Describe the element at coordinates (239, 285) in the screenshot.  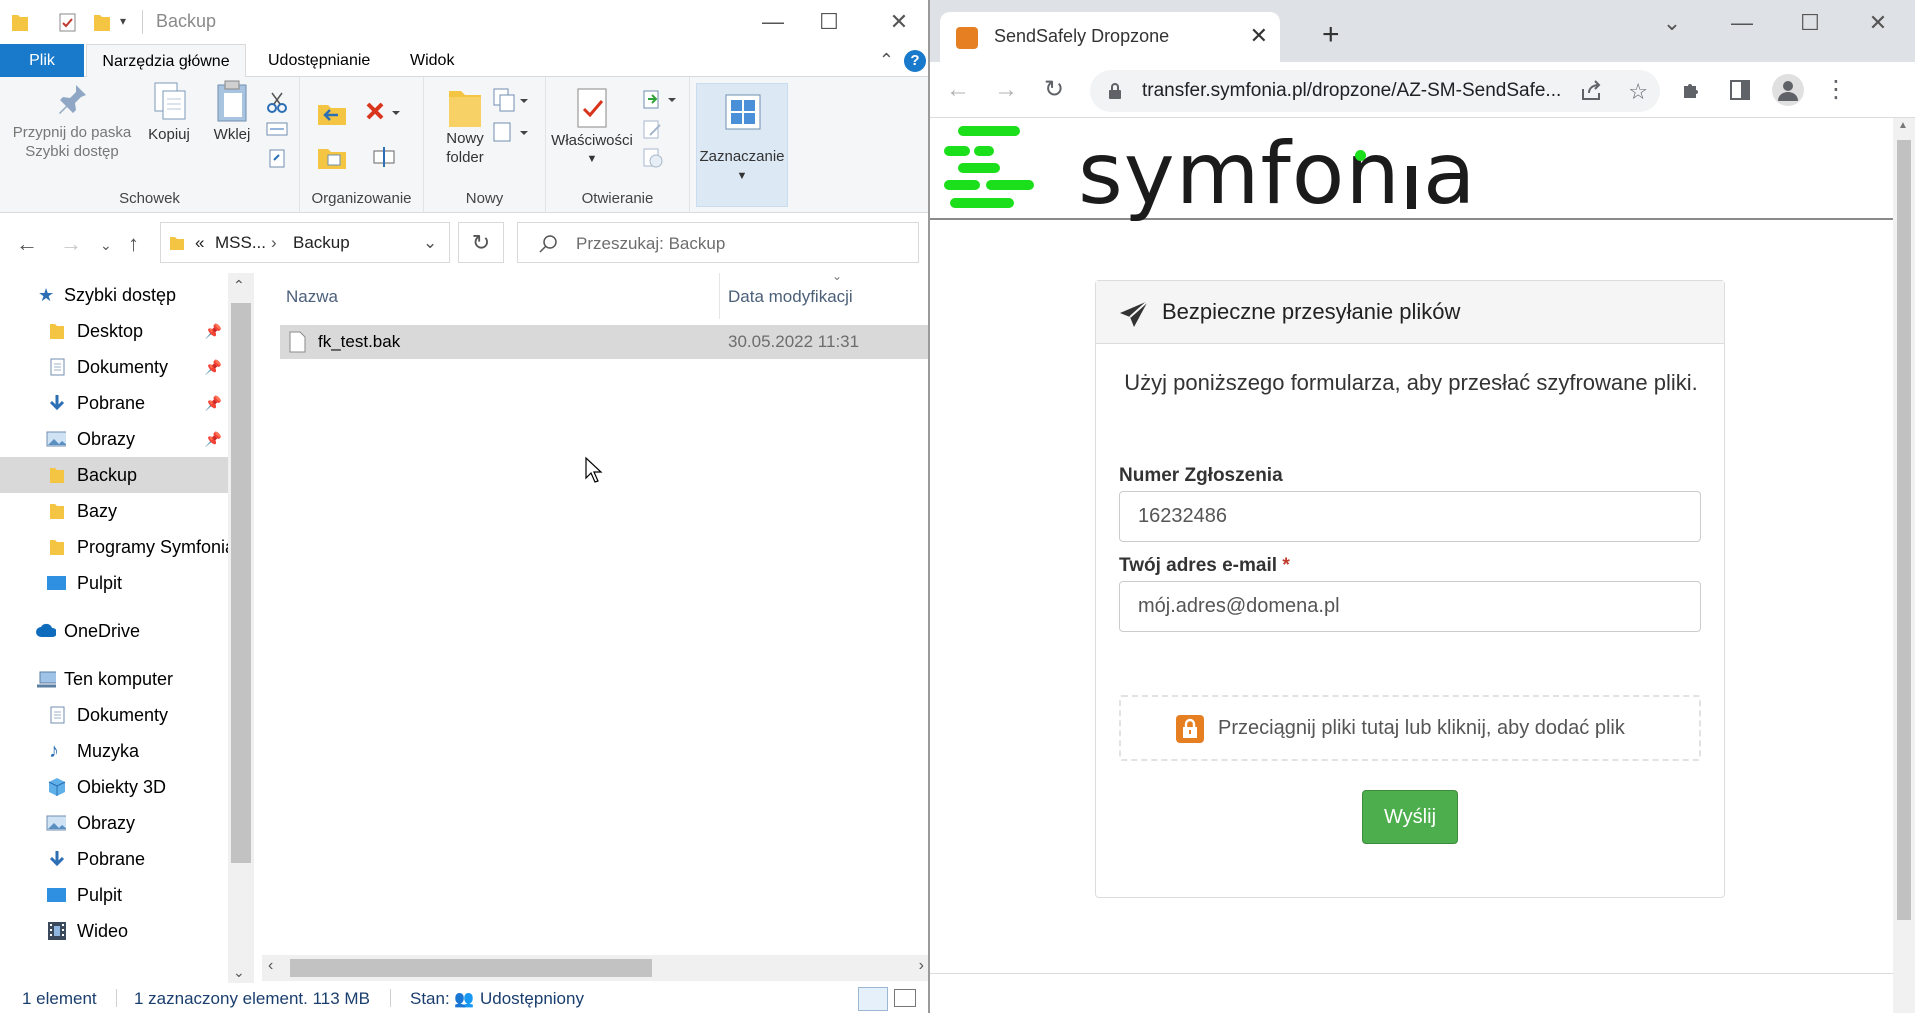
I see `scroll-up-icon: ⌃` at that location.